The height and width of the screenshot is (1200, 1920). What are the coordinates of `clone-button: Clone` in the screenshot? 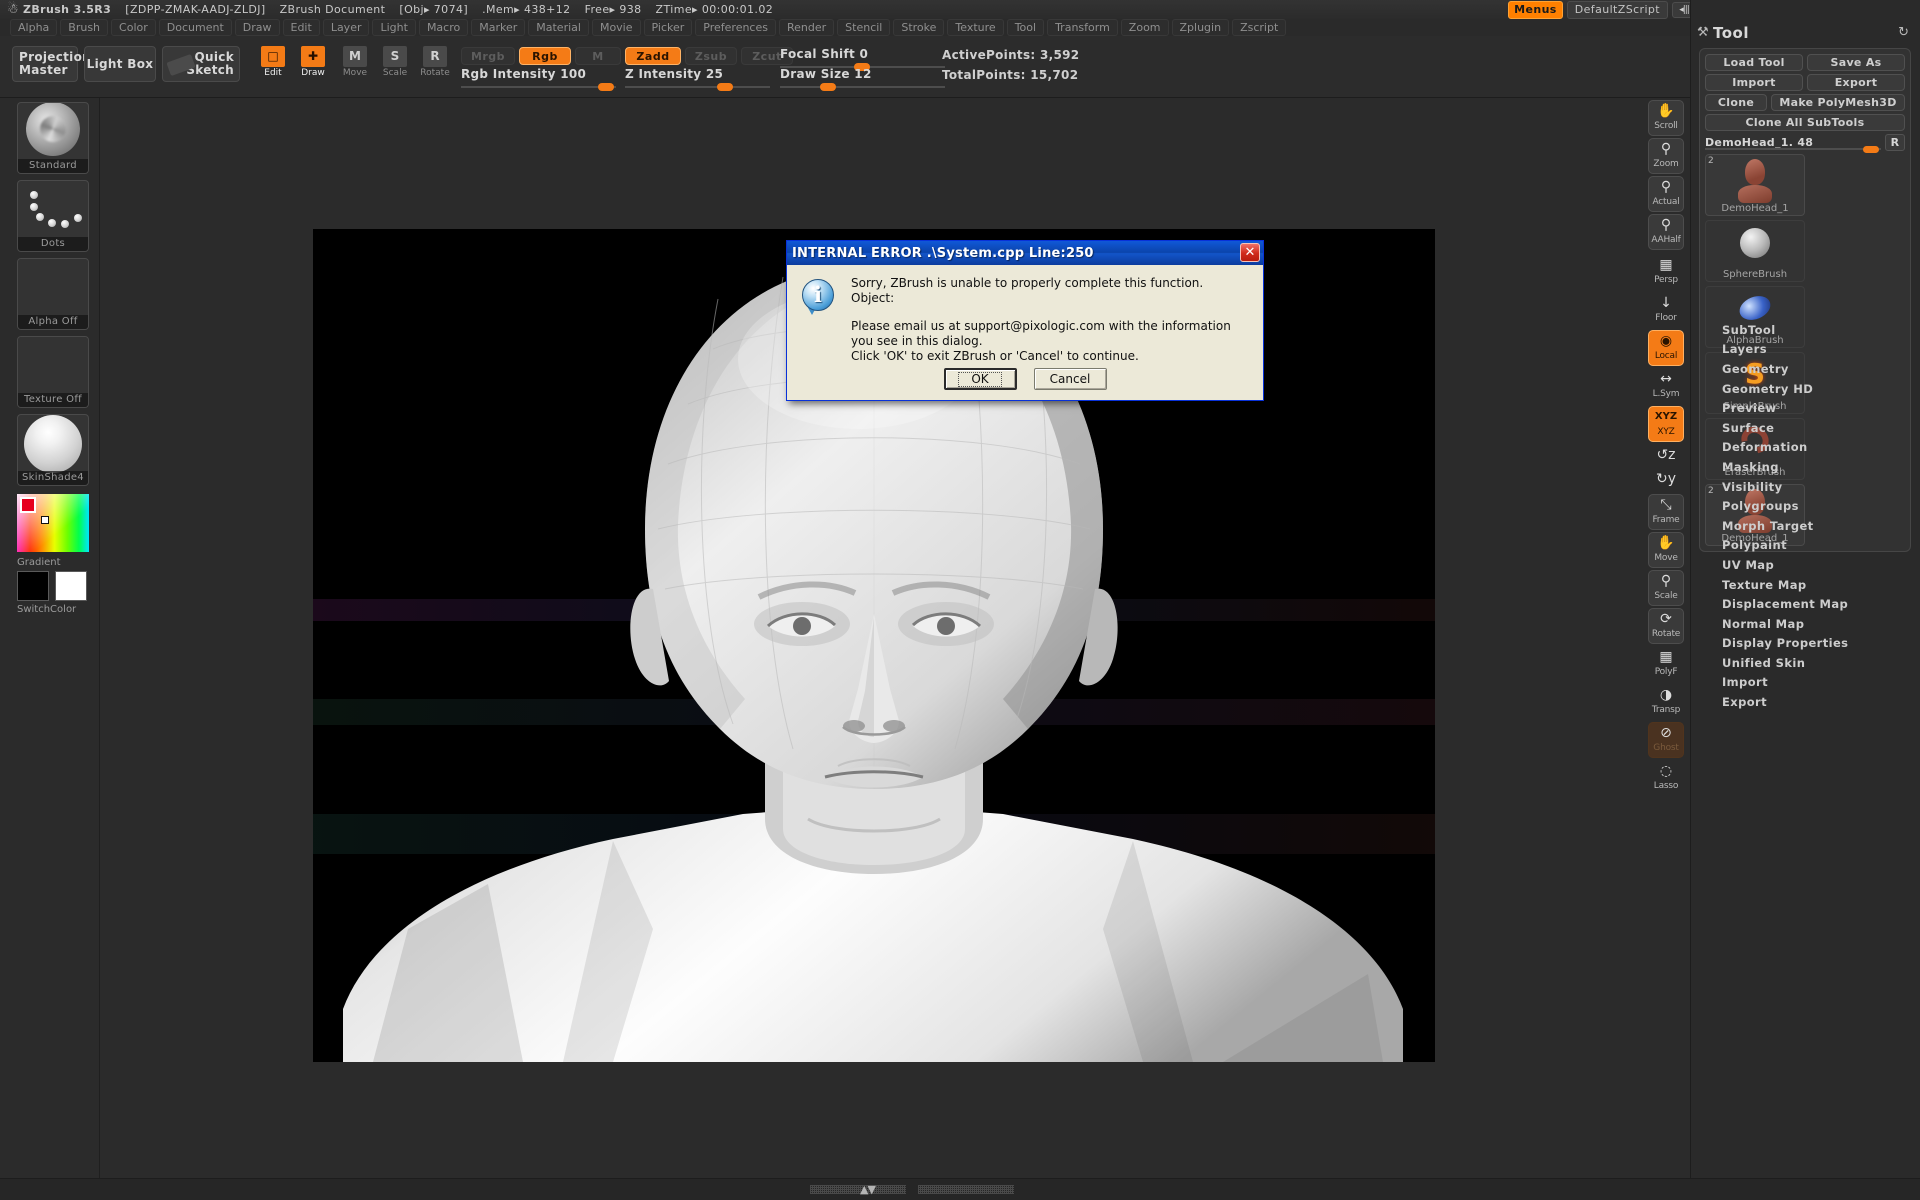 It's located at (1736, 102).